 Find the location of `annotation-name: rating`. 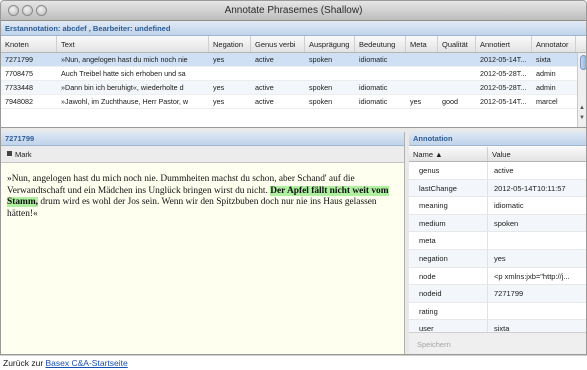

annotation-name: rating is located at coordinates (448, 311).